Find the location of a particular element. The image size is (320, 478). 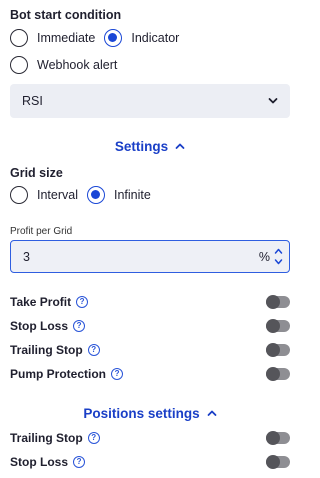

toggle-row-positions-trailing-stop: Trailing Stop ? is located at coordinates (150, 438).